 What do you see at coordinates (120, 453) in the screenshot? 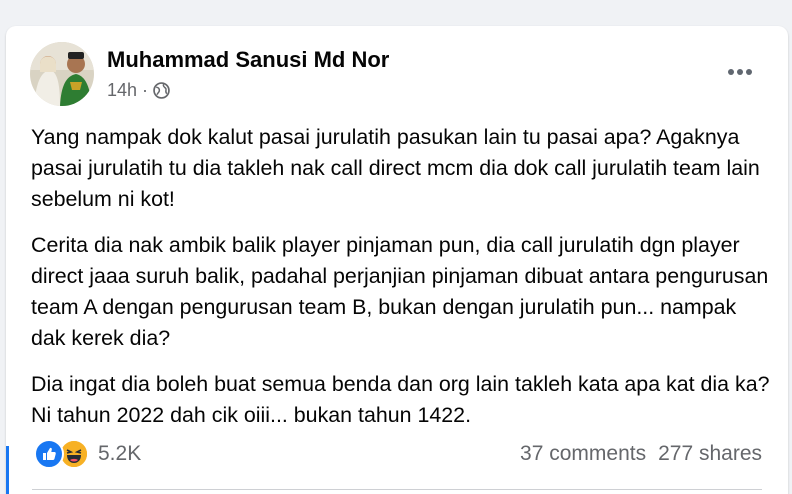
I see `reaction-count: 5.2K` at bounding box center [120, 453].